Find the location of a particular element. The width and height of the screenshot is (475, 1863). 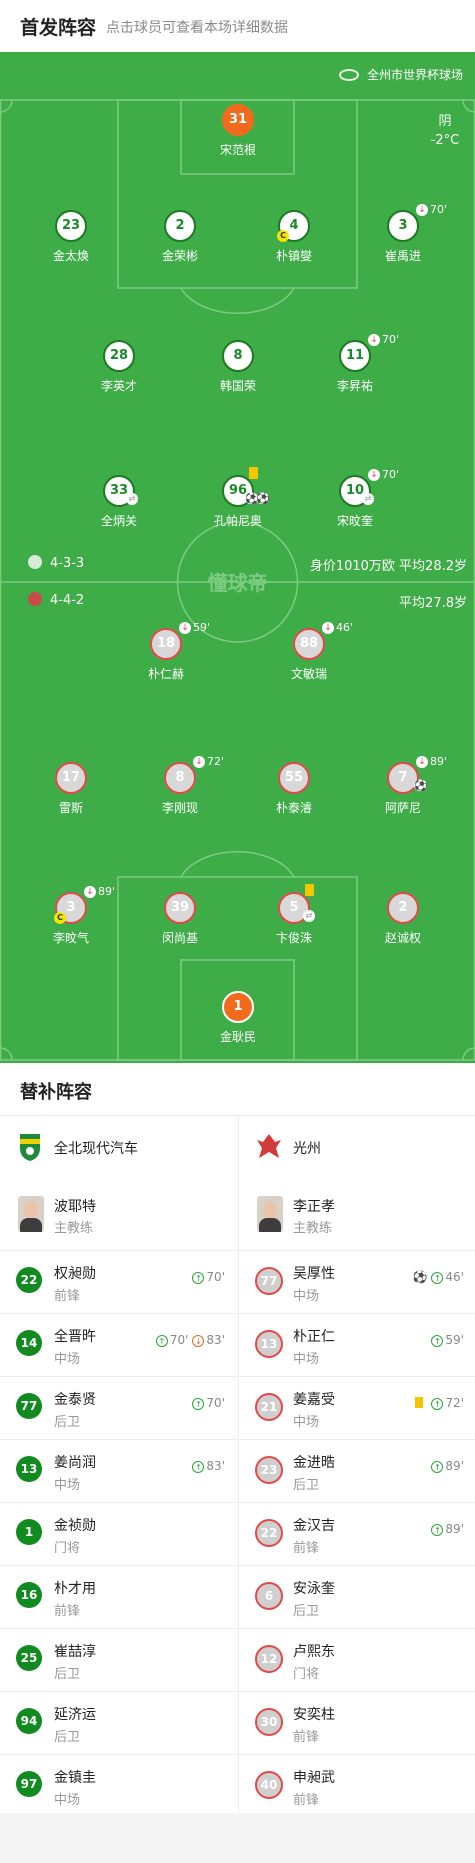

page-subtitle: 点击球员可查看本场详细数据 is located at coordinates (197, 28).